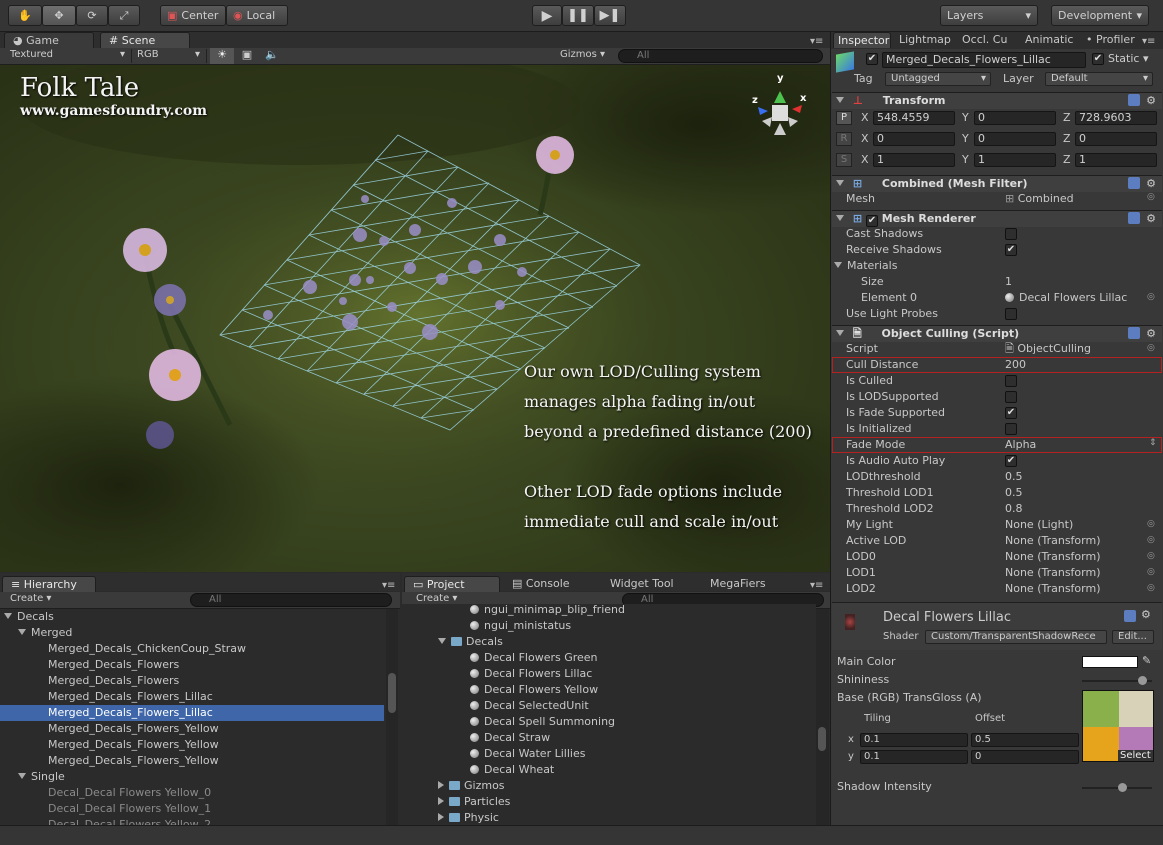 Image resolution: width=1163 pixels, height=845 pixels. I want to click on culling-field-value: 0.8, so click(1014, 509).